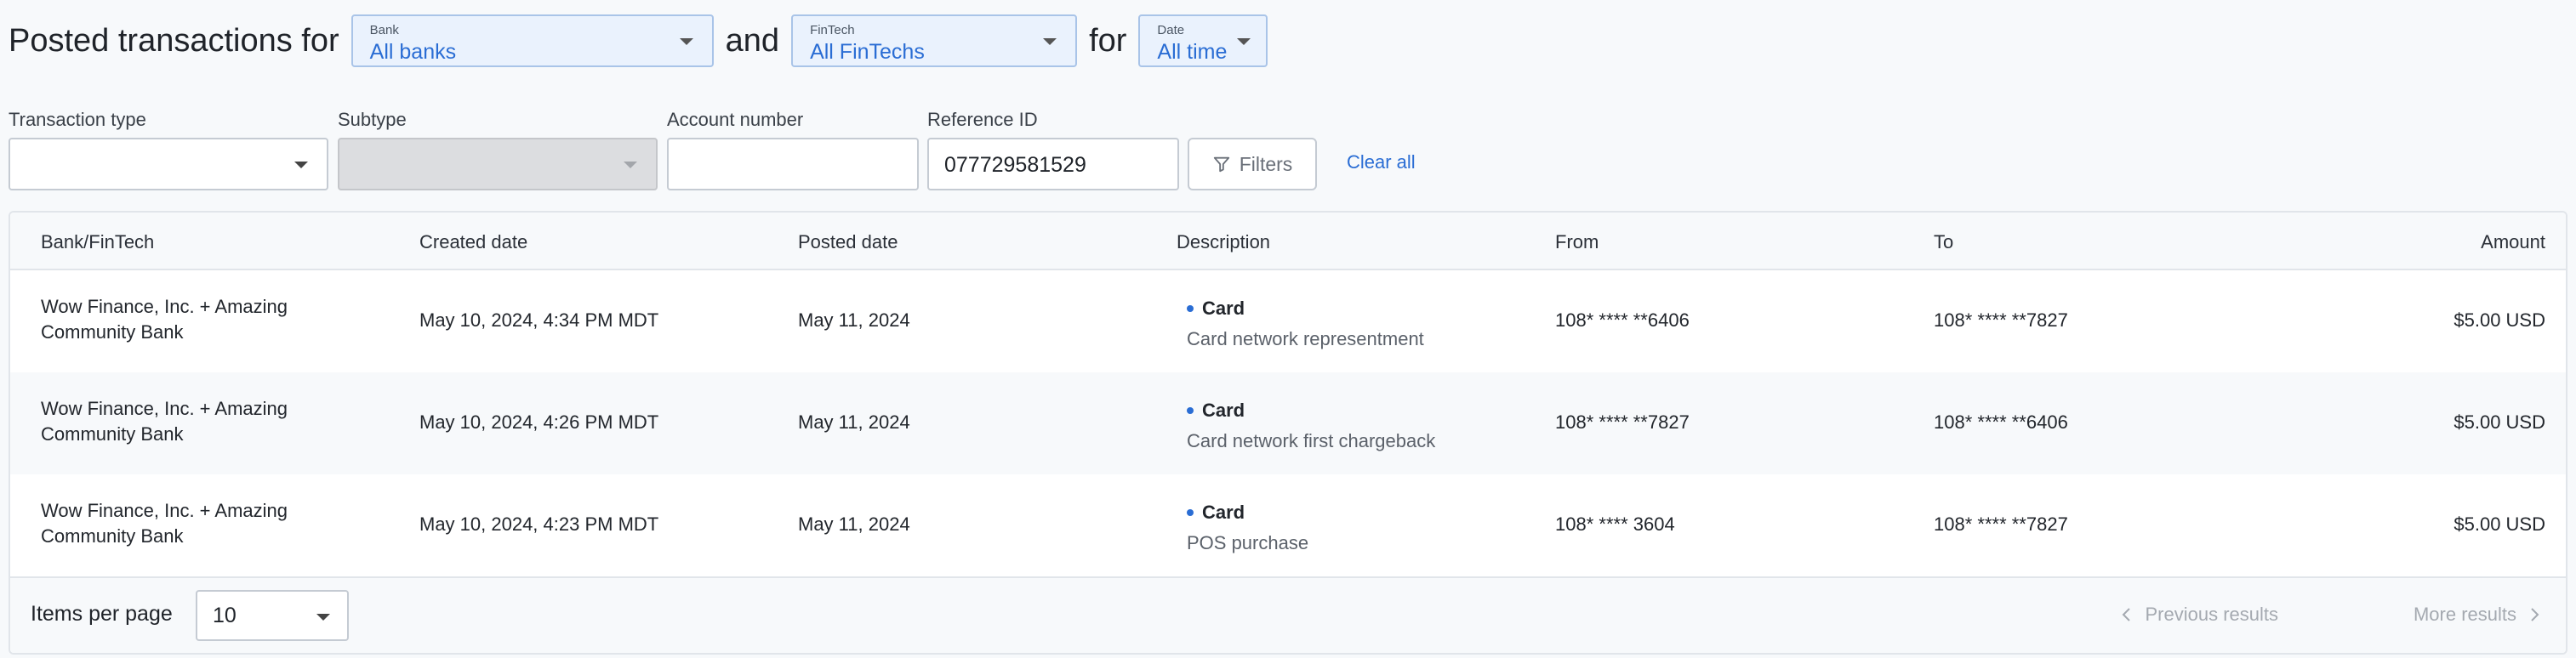  Describe the element at coordinates (532, 40) in the screenshot. I see `bank-select: Bank All banks` at that location.